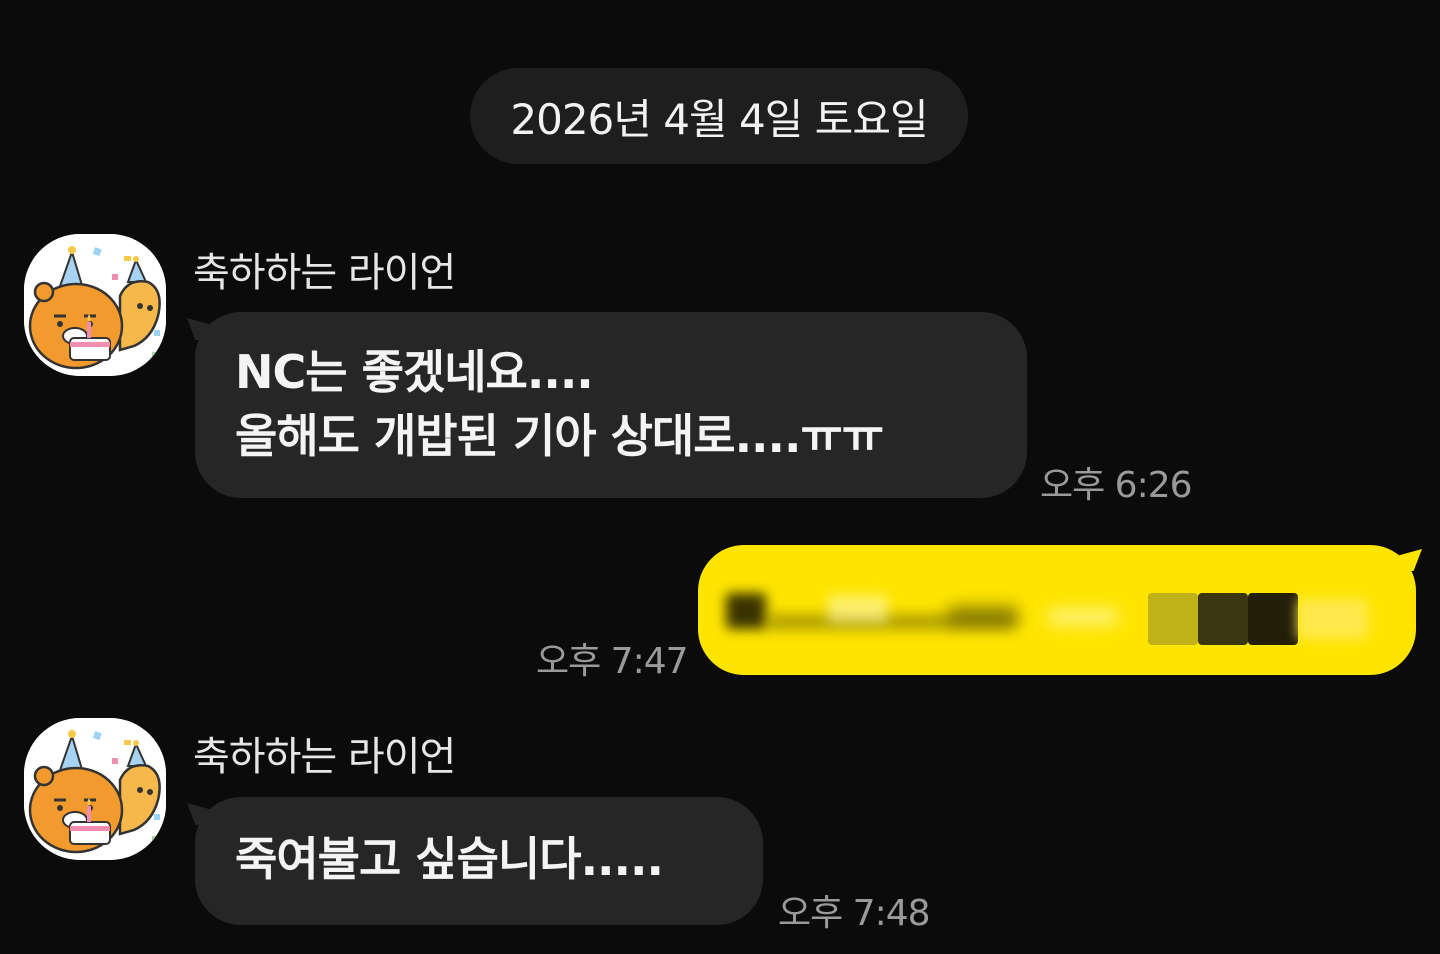  Describe the element at coordinates (1116, 485) in the screenshot. I see `message-timestamp: 오후 6:26` at that location.